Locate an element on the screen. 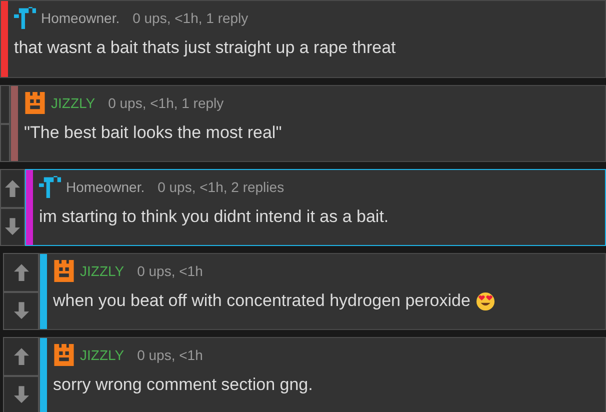 This screenshot has width=606, height=412. comment-text: that wasnt a bait thats just straight up a rape threat is located at coordinates (205, 48).